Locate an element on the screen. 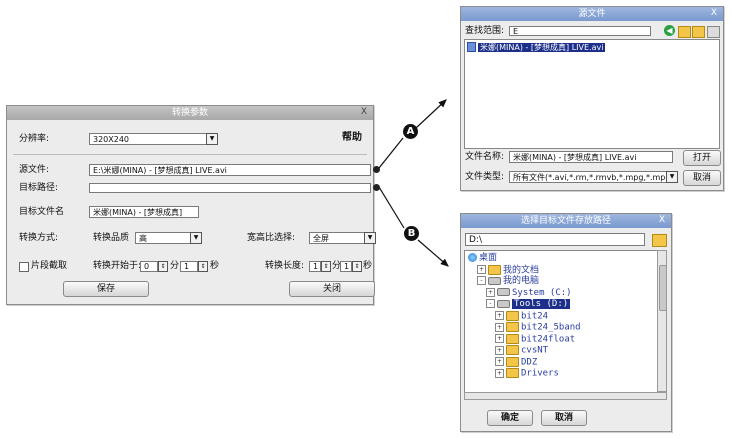 The image size is (731, 439). open-button: 打开 is located at coordinates (702, 158).